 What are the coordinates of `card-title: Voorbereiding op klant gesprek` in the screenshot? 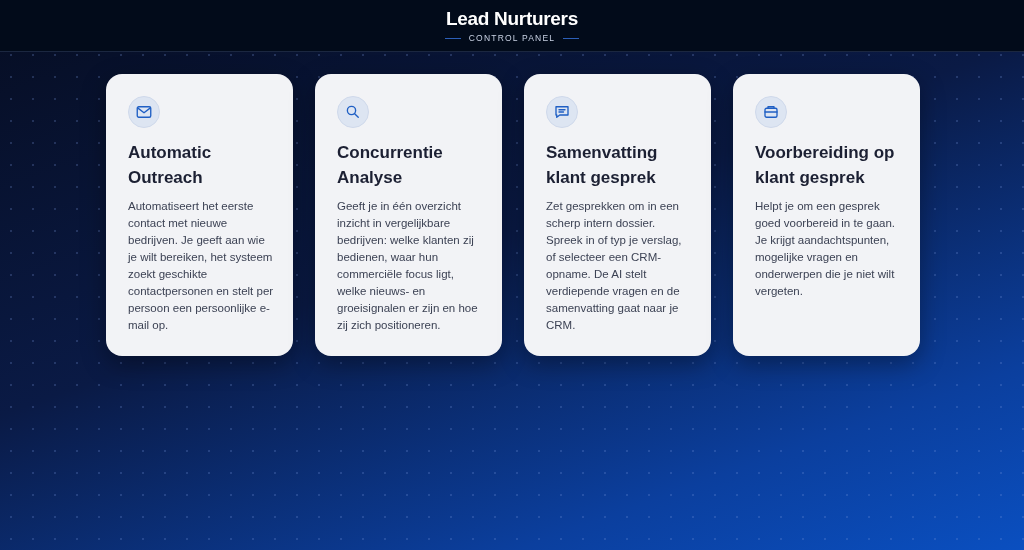 It's located at (825, 165).